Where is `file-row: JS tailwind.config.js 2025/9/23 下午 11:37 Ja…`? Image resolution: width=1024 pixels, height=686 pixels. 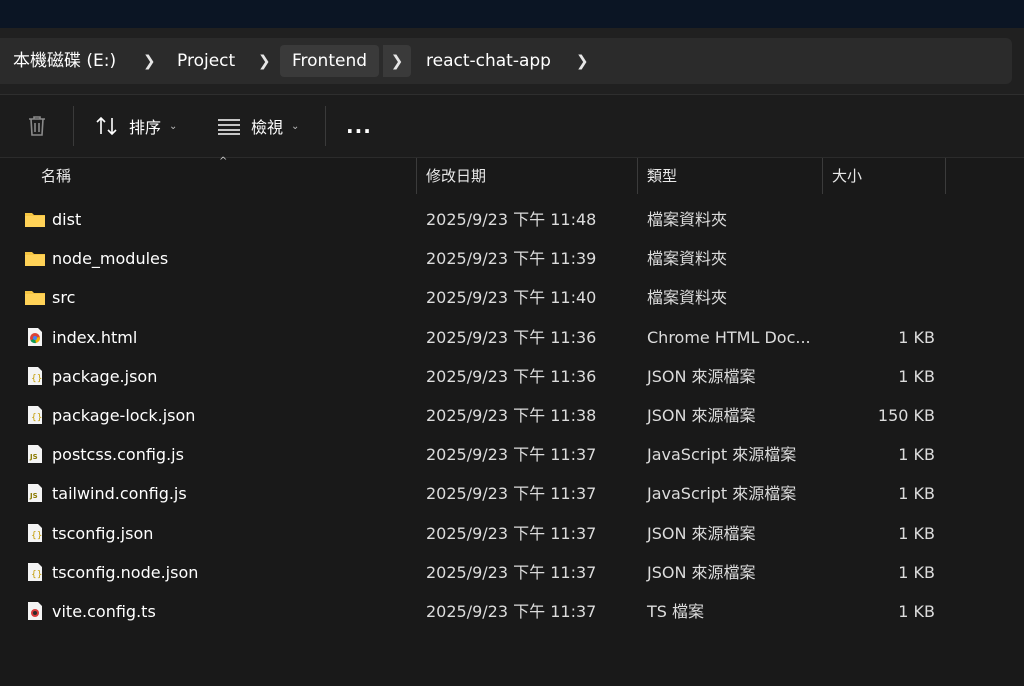
file-row: JS tailwind.config.js 2025/9/23 下午 11:37 Ja… is located at coordinates (512, 493).